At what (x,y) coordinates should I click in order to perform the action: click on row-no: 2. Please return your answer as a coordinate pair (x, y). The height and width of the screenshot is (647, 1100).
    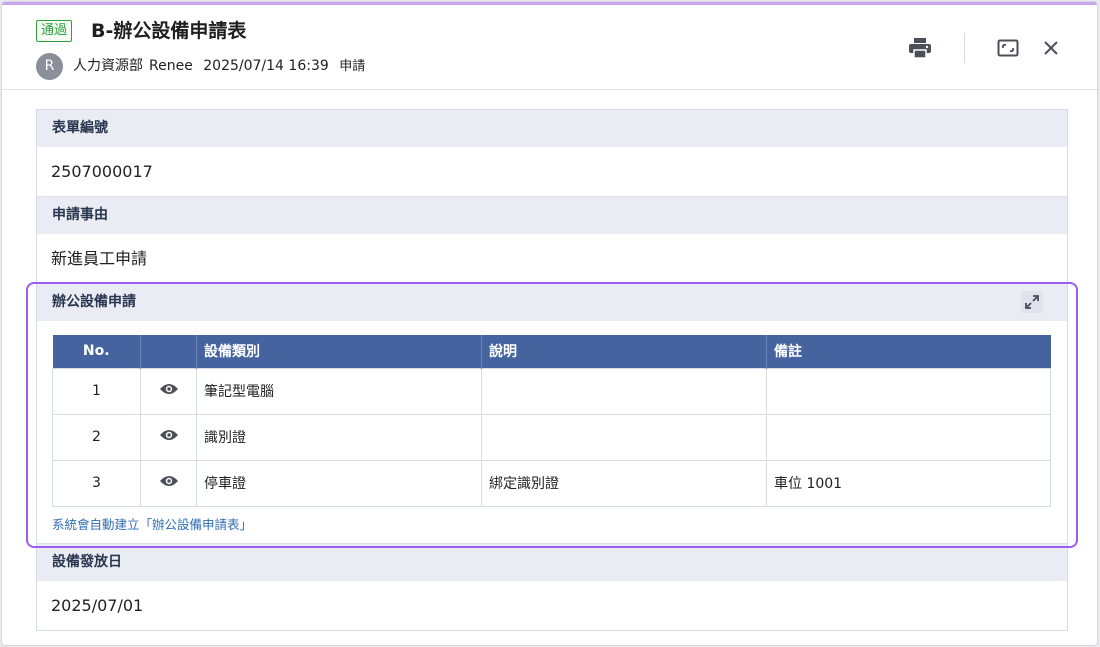
    Looking at the image, I should click on (96, 437).